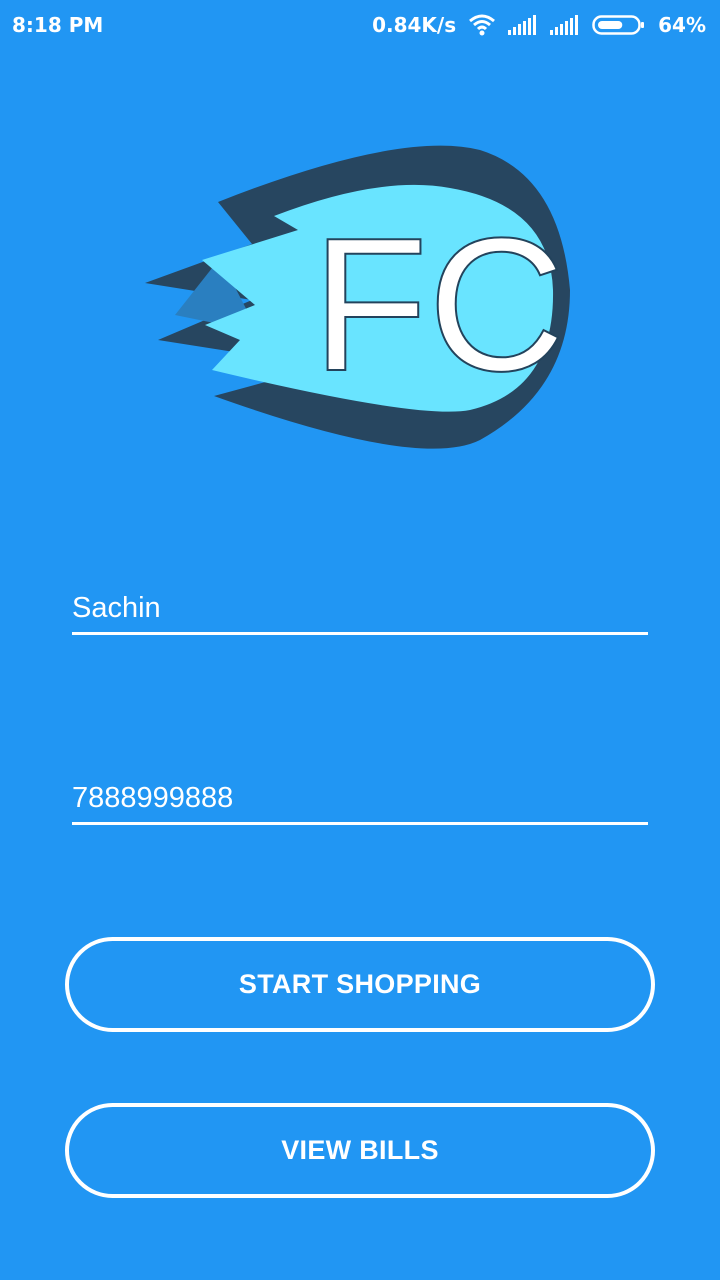  What do you see at coordinates (438, 305) in the screenshot?
I see `logo-letters: FC` at bounding box center [438, 305].